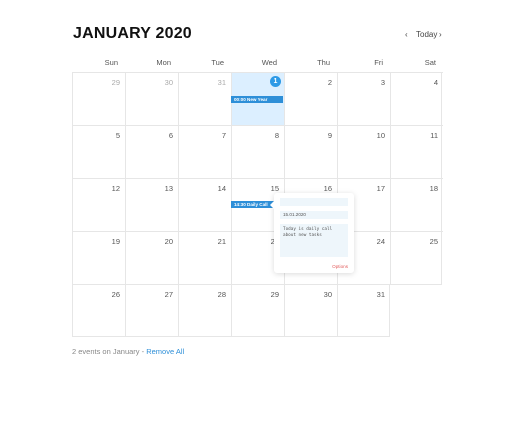  Describe the element at coordinates (363, 98) in the screenshot. I see `day-cell: 3` at that location.